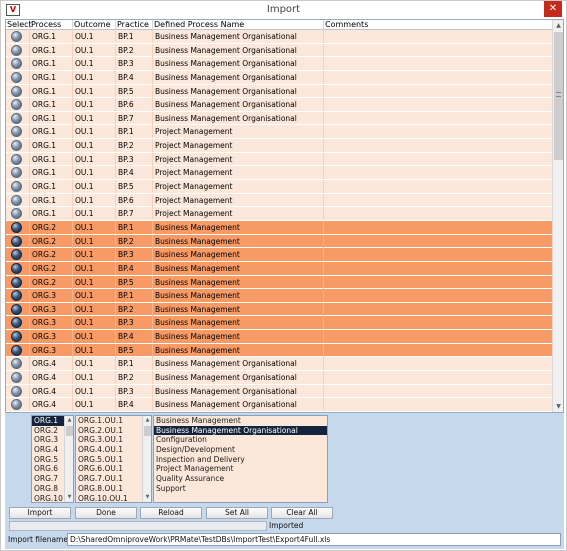 The image size is (567, 551). What do you see at coordinates (134, 25) in the screenshot?
I see `column-header-practice: Practice` at bounding box center [134, 25].